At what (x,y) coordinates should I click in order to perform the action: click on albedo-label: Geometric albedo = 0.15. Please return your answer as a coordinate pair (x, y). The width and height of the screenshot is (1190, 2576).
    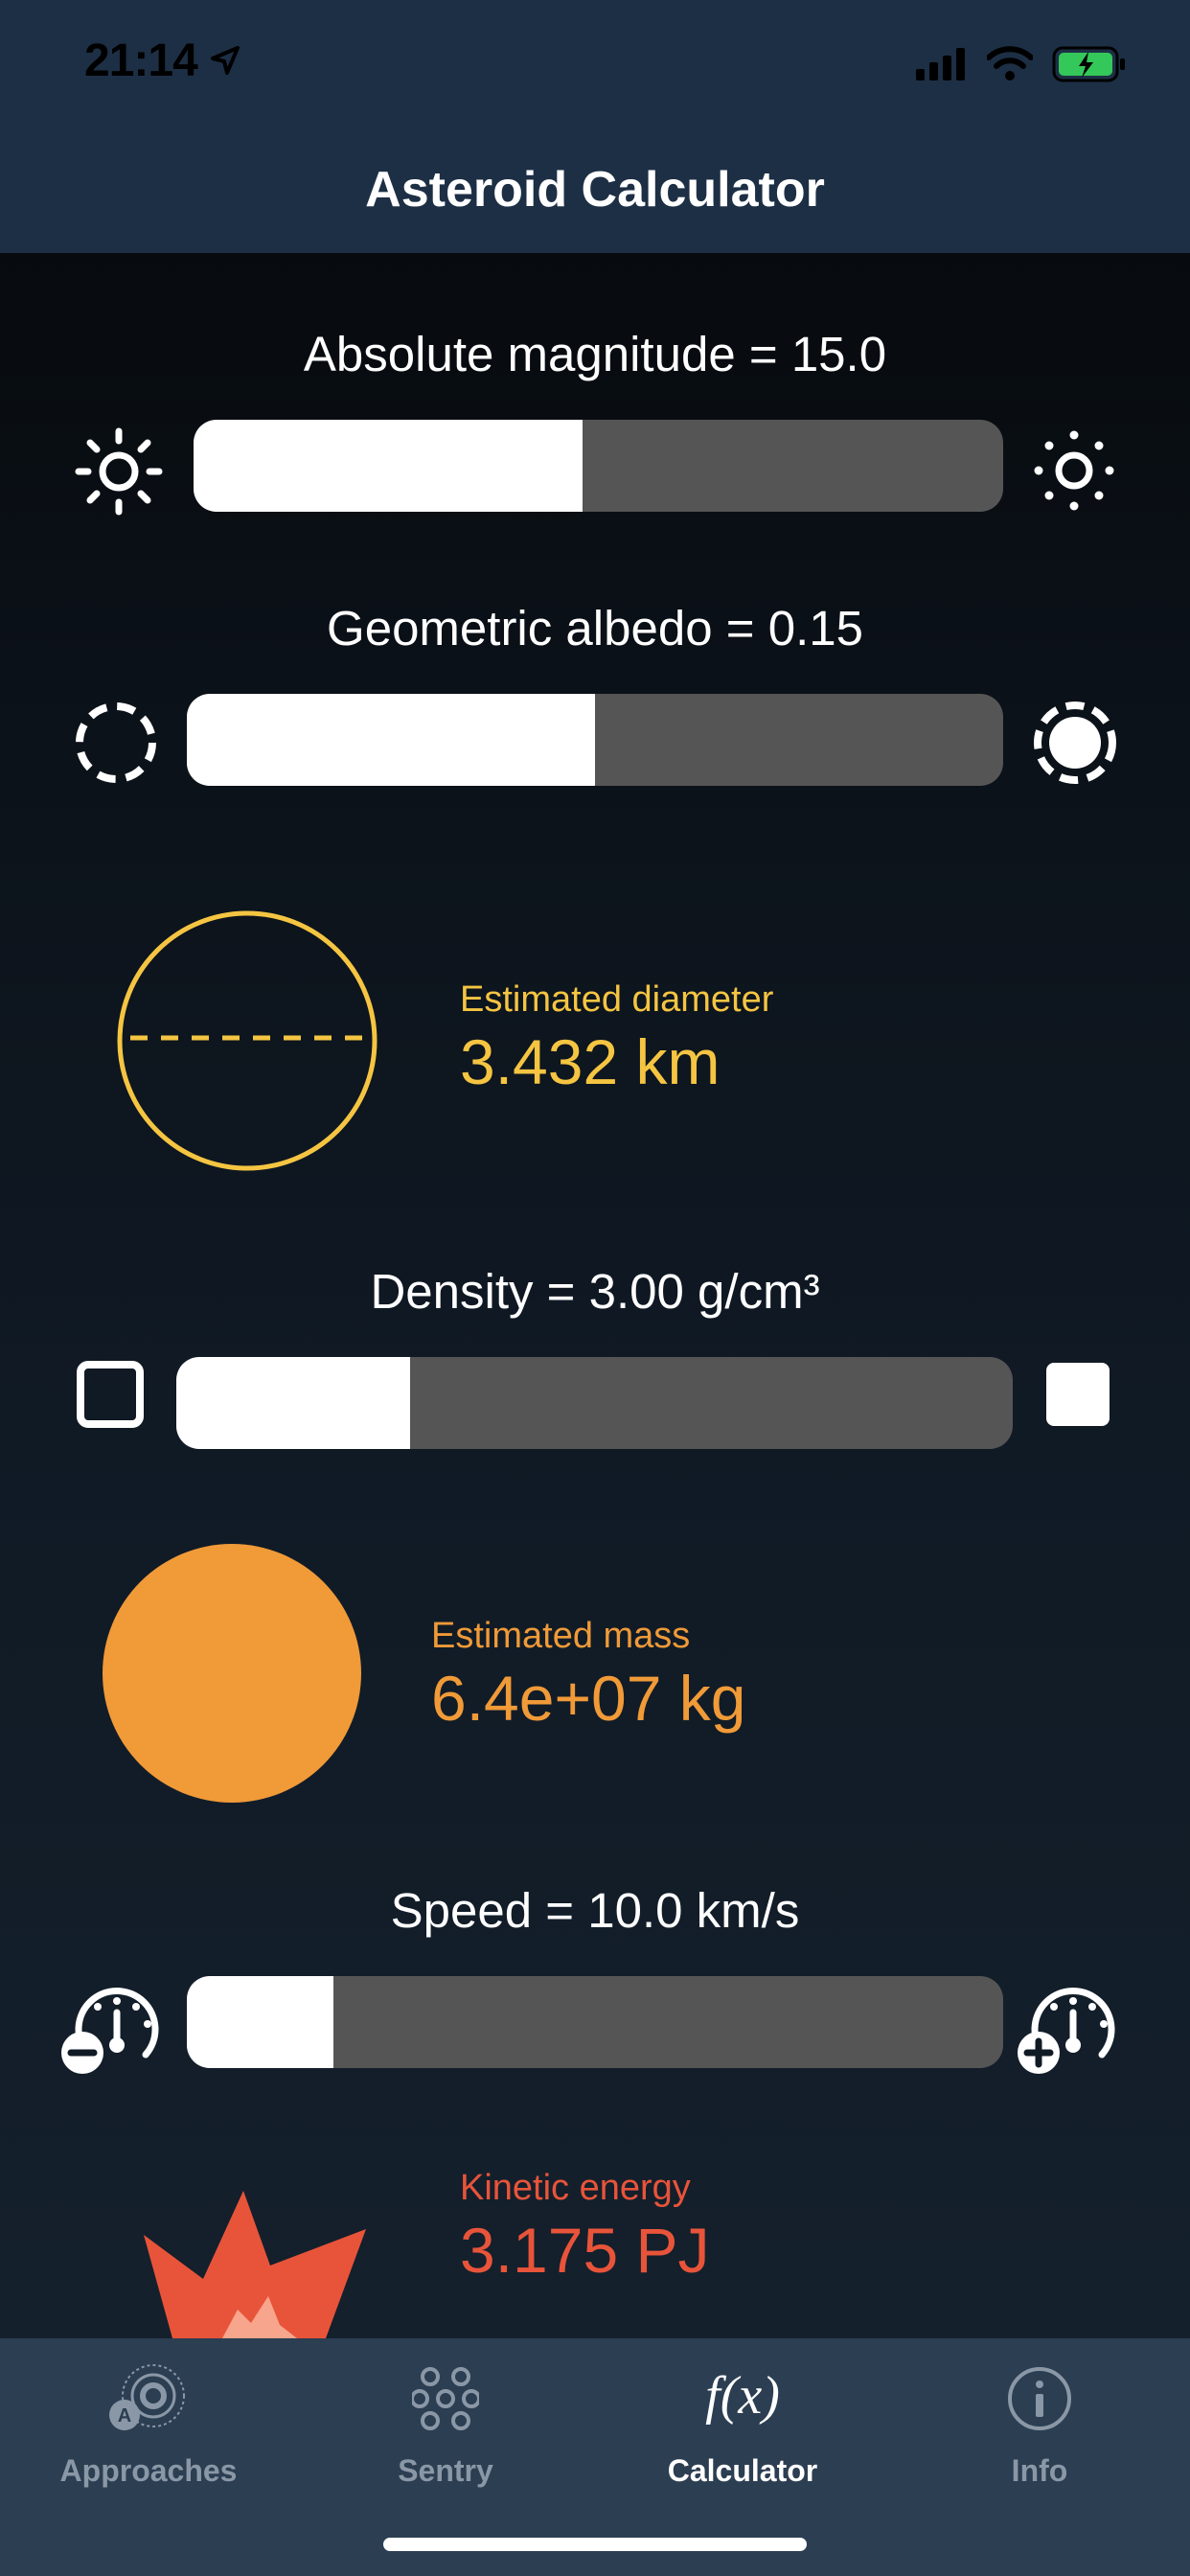
    Looking at the image, I should click on (595, 628).